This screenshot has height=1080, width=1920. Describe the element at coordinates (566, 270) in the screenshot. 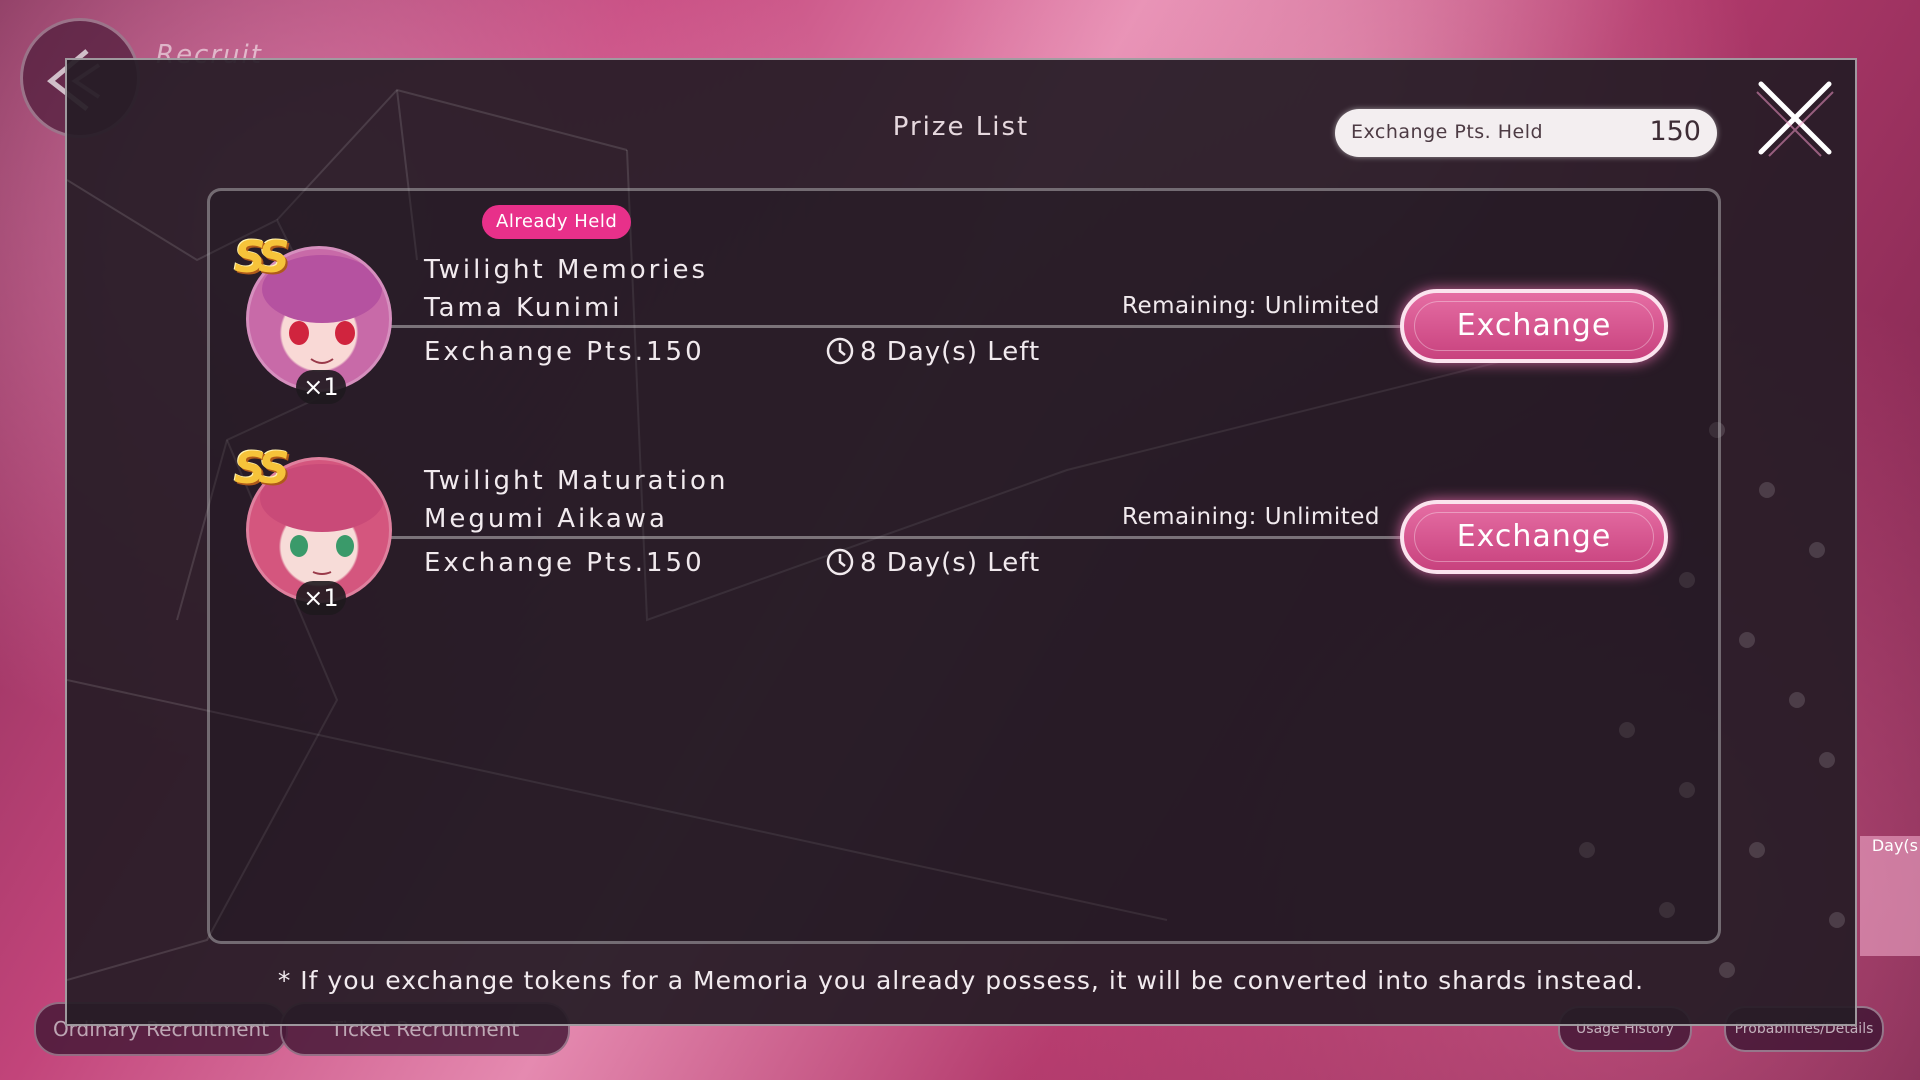

I see `prize-name: Twilight Memories` at that location.